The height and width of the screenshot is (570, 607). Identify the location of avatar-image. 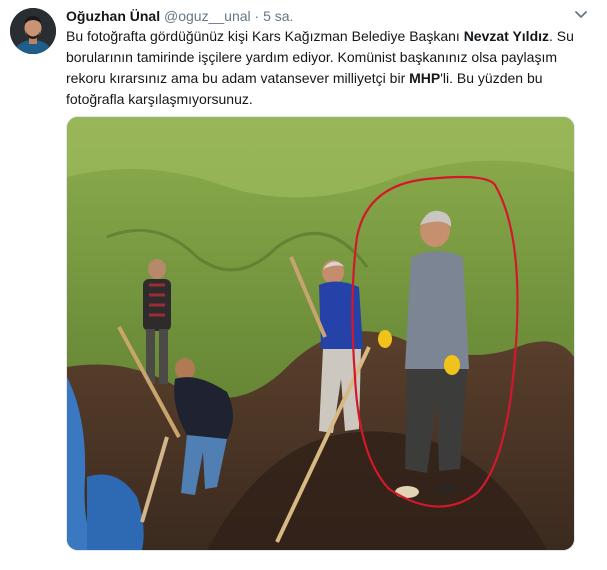
(33, 31).